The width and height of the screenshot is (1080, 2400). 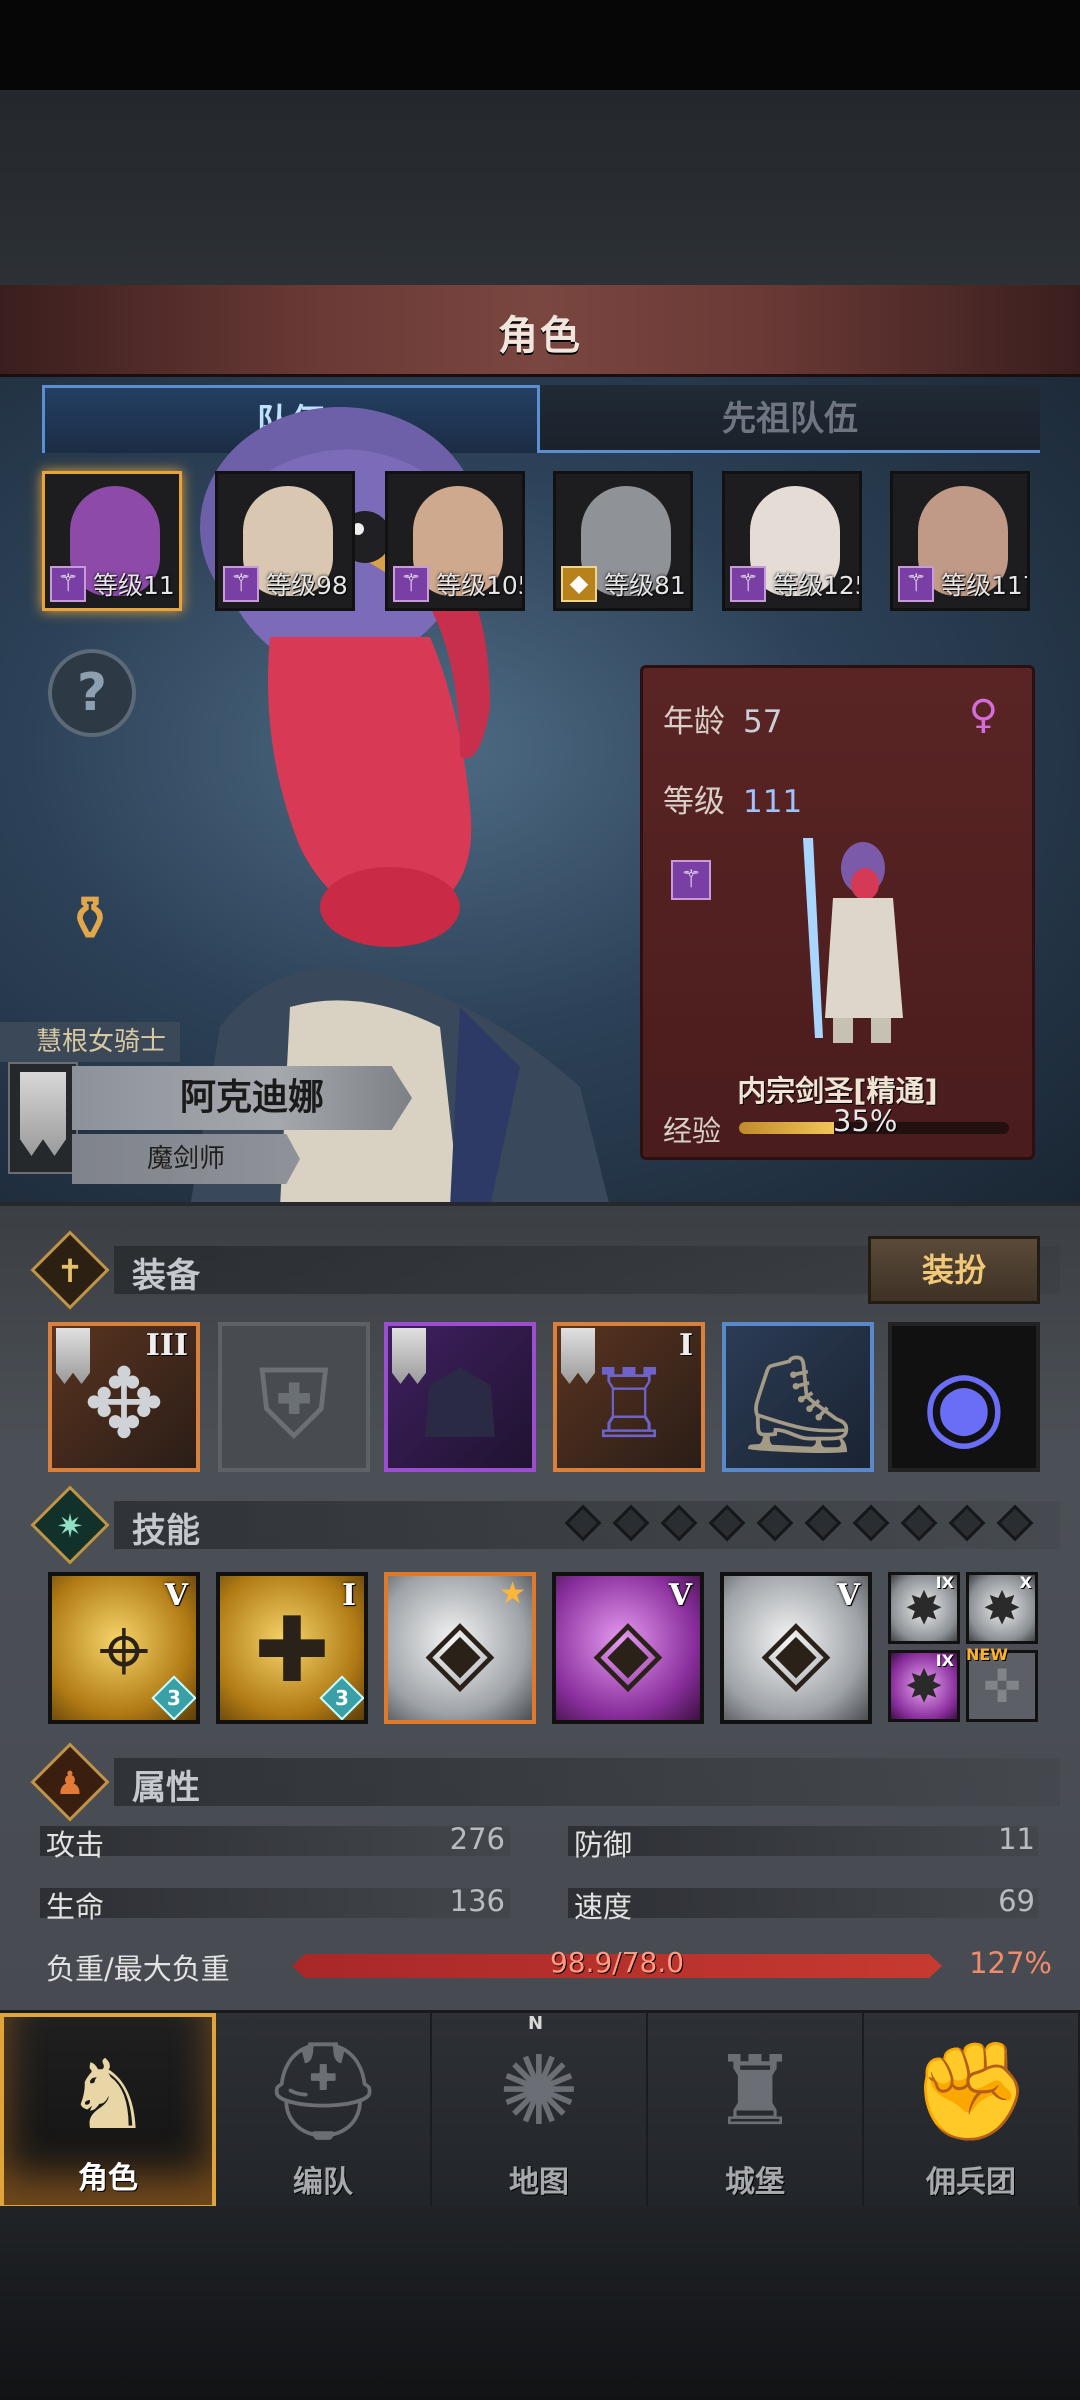 What do you see at coordinates (138, 1969) in the screenshot?
I see `load-label: 负重/最大负重` at bounding box center [138, 1969].